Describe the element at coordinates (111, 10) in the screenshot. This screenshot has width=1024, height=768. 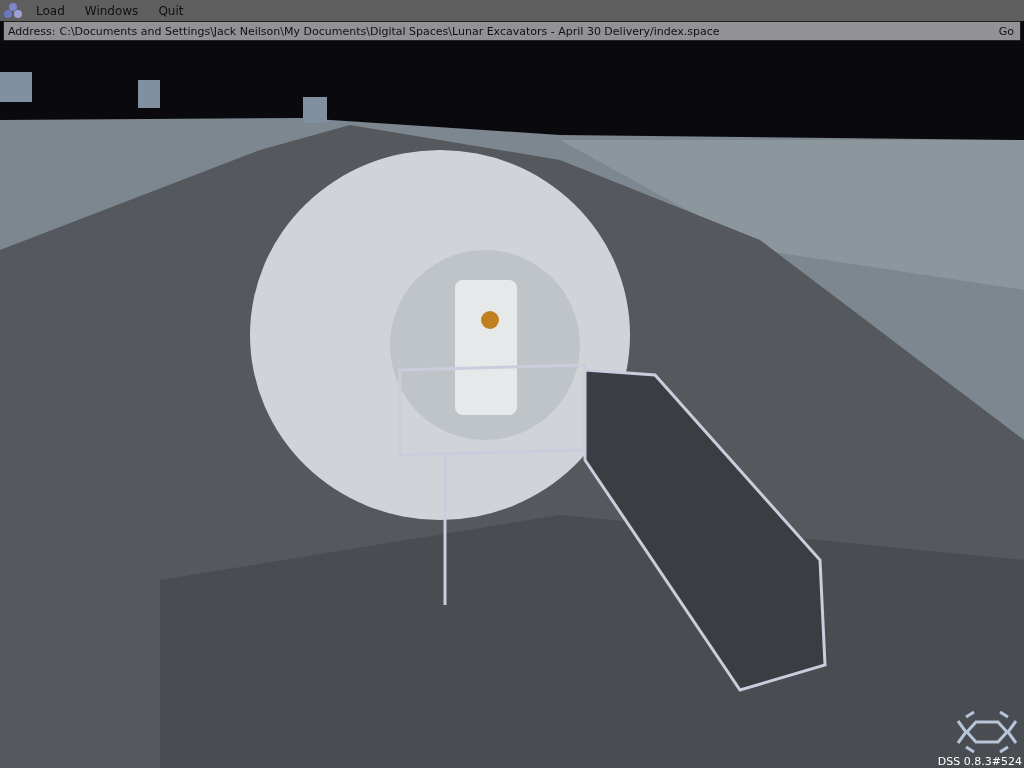
I see `menu-item: Windows` at that location.